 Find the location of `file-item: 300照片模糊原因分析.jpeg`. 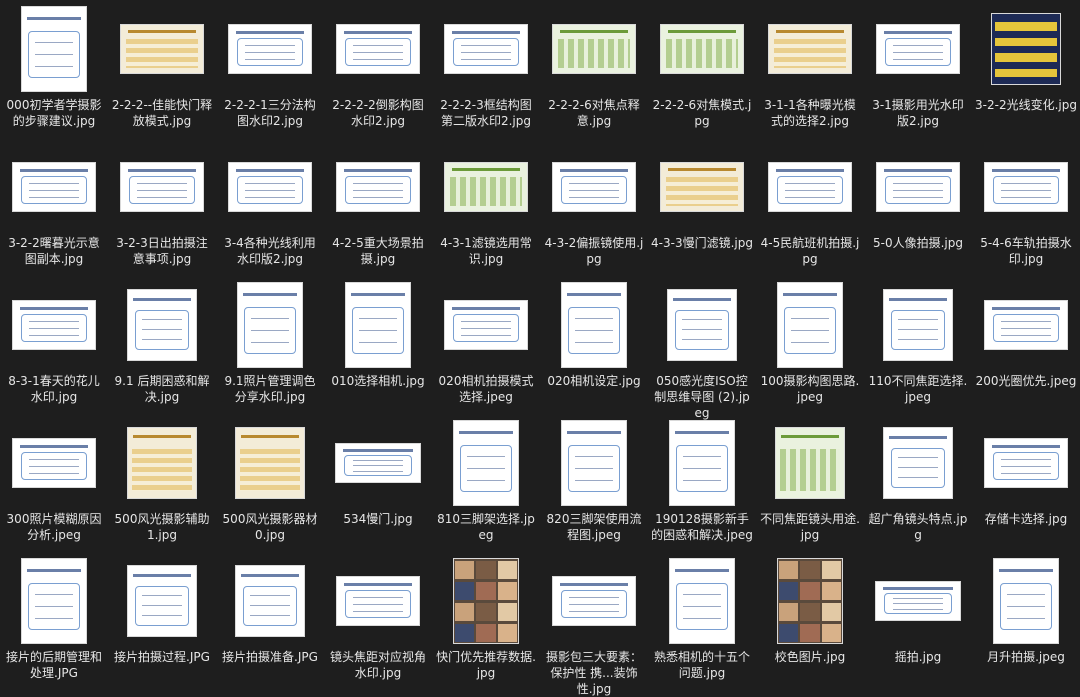

file-item: 300照片模糊原因分析.jpeg is located at coordinates (54, 483).